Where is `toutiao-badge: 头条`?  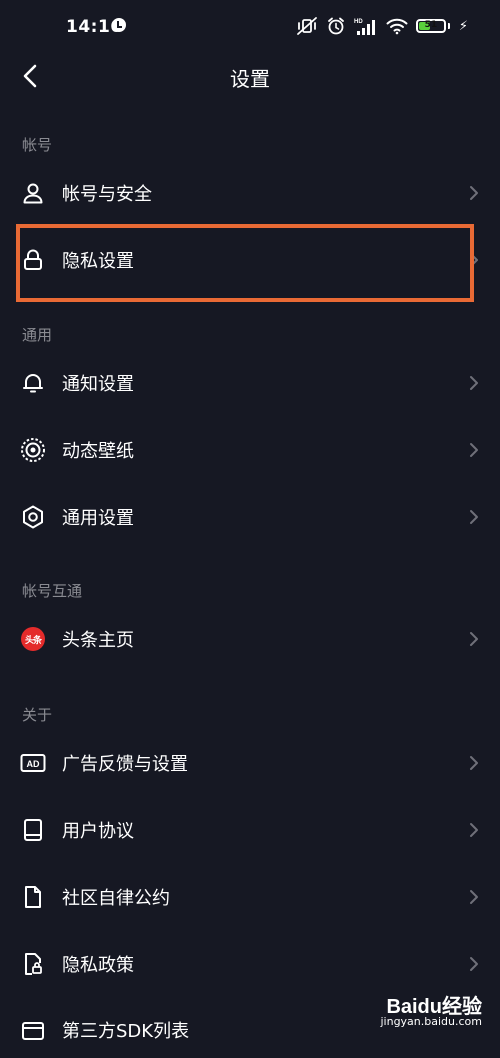 toutiao-badge: 头条 is located at coordinates (33, 639).